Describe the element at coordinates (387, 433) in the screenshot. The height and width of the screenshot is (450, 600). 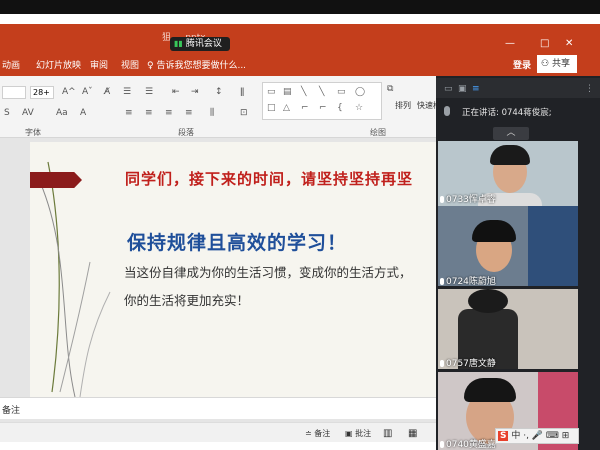
I see `normal-view-icon: ▥` at that location.